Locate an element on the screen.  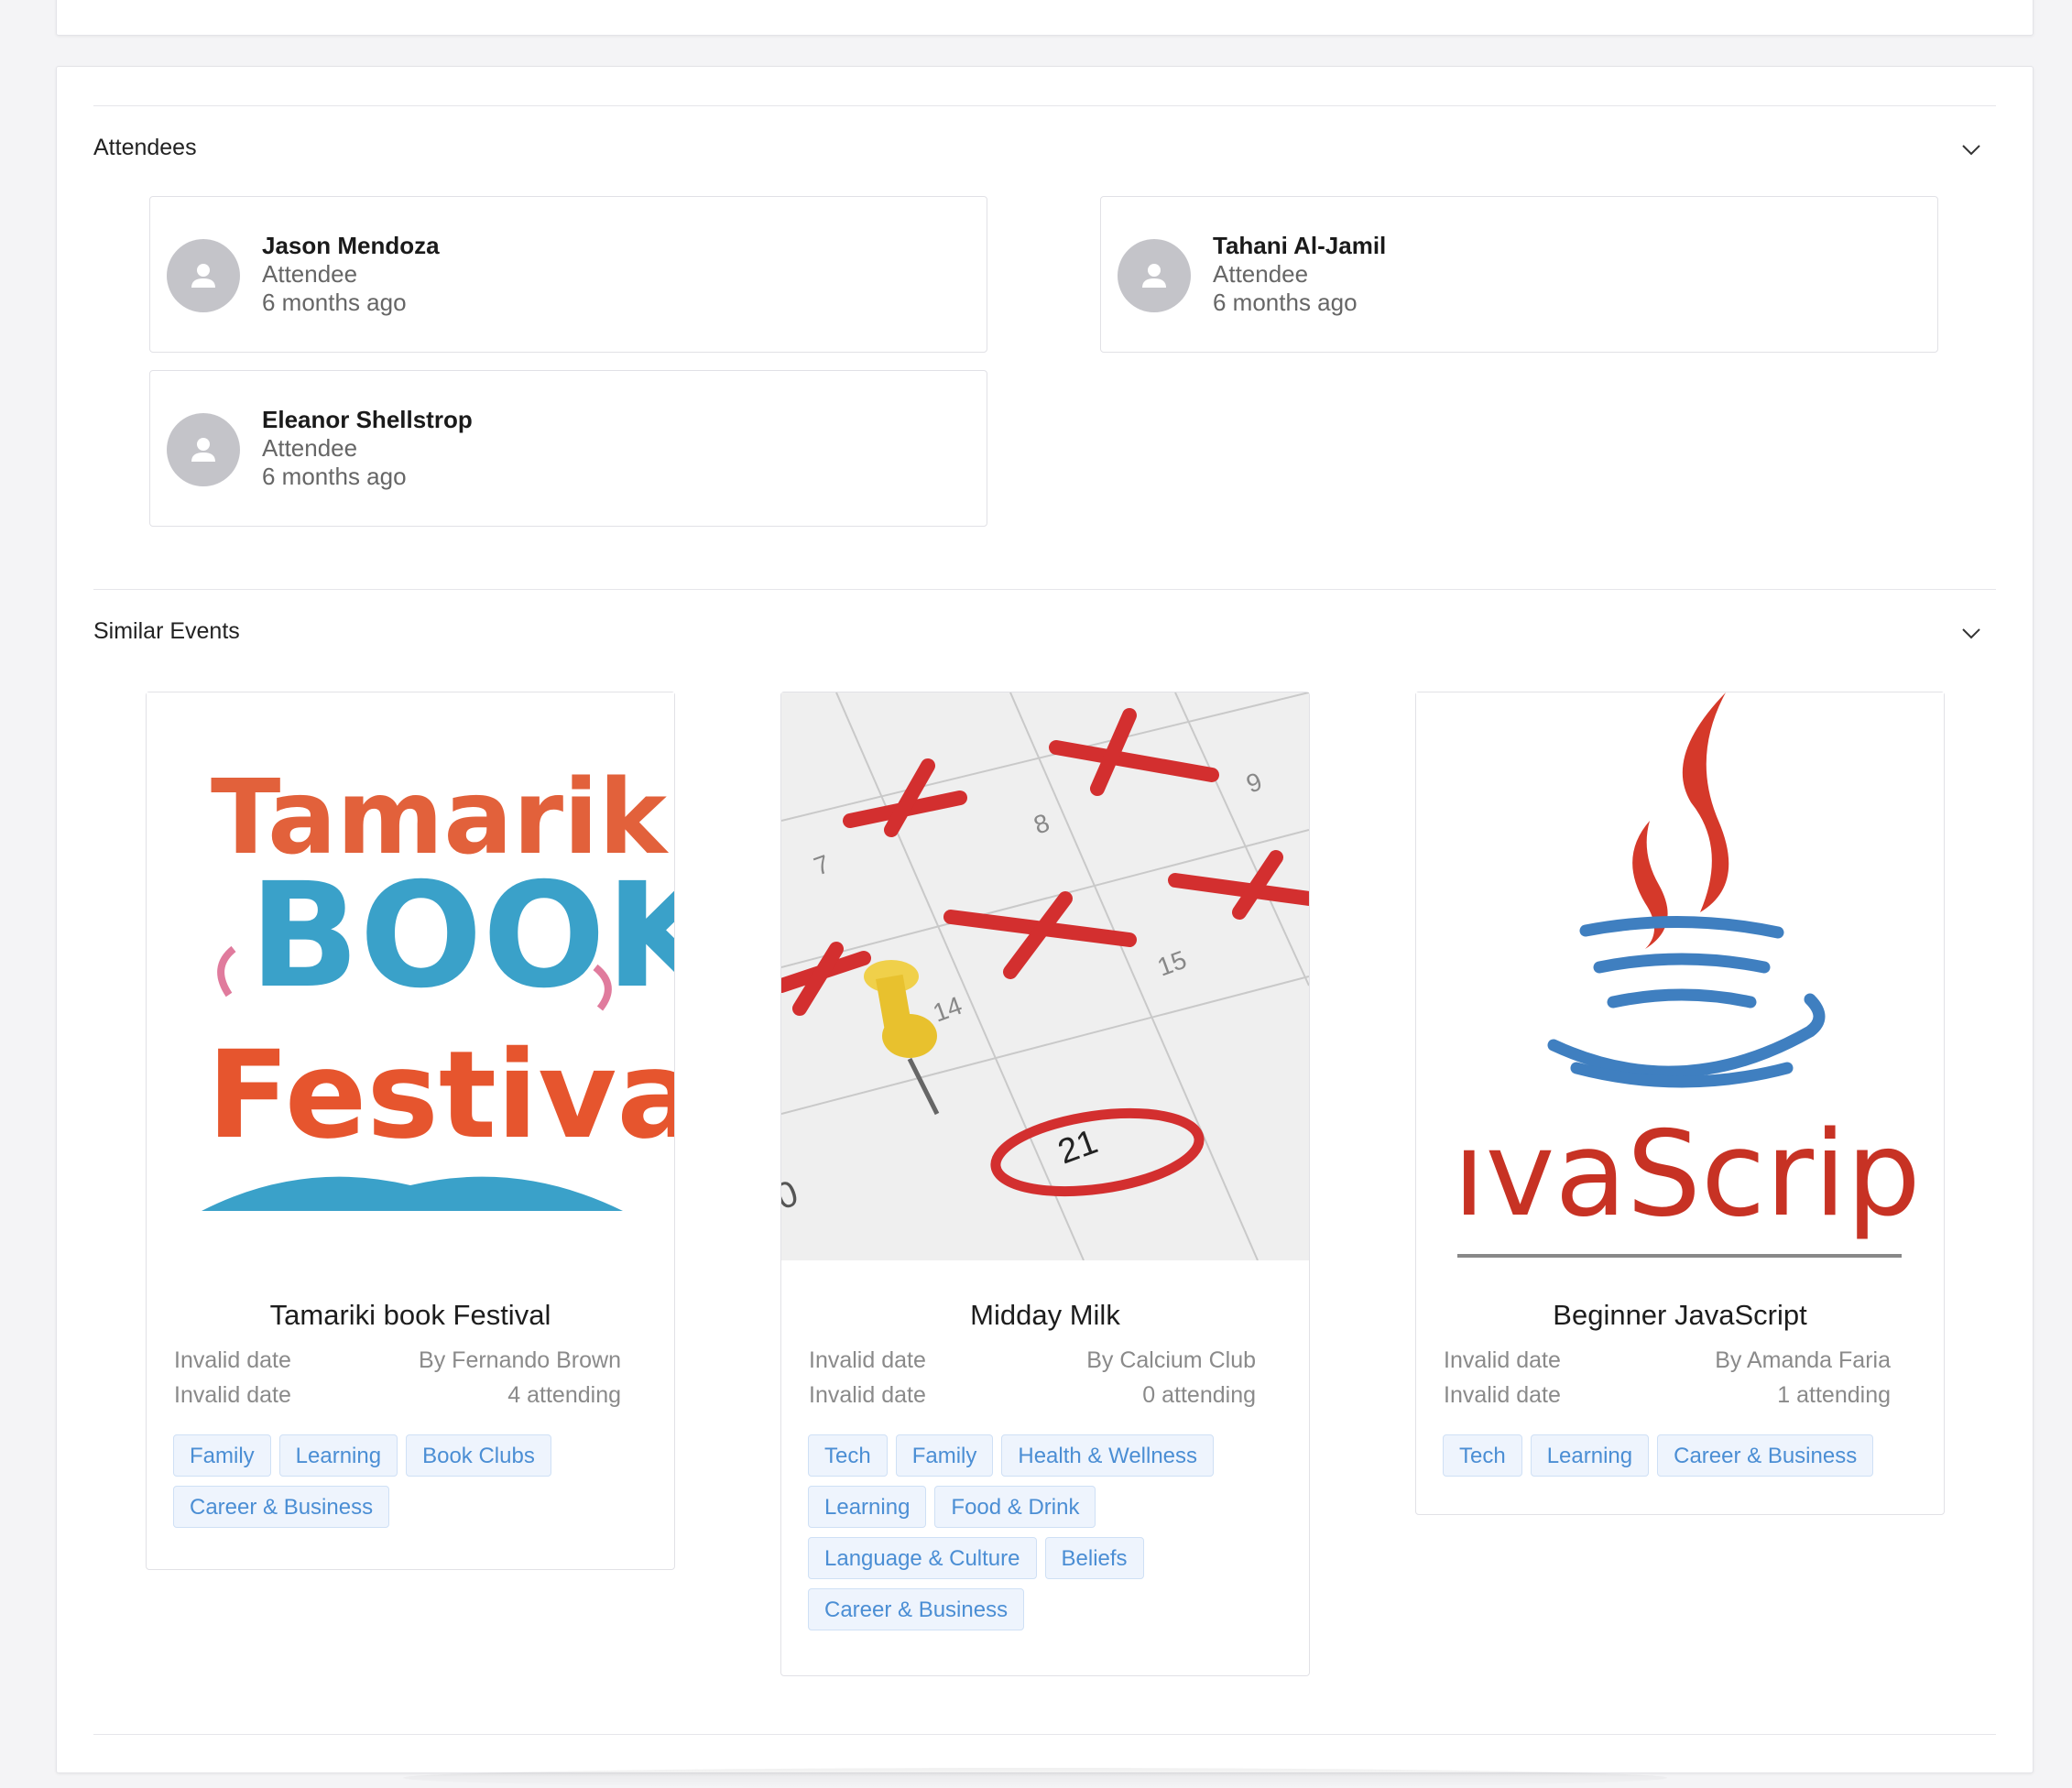
tag: Beliefs is located at coordinates (1094, 1558).